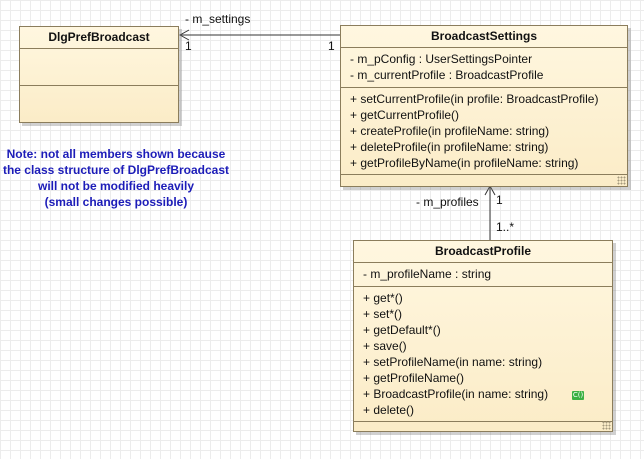  I want to click on class-dlgprefbroadcast: DlgPrefBroadcast, so click(99, 74).